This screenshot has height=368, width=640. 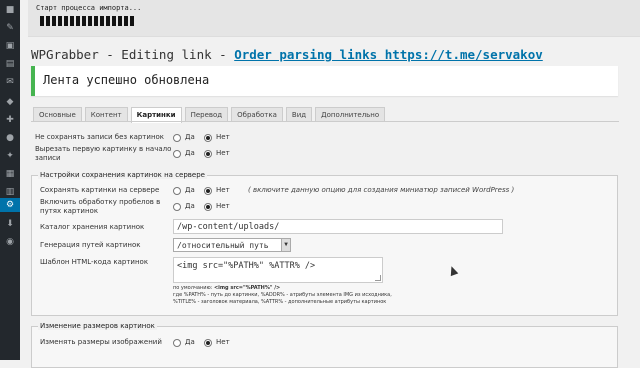 I want to click on save-images-yes-radio, so click(x=177, y=191).